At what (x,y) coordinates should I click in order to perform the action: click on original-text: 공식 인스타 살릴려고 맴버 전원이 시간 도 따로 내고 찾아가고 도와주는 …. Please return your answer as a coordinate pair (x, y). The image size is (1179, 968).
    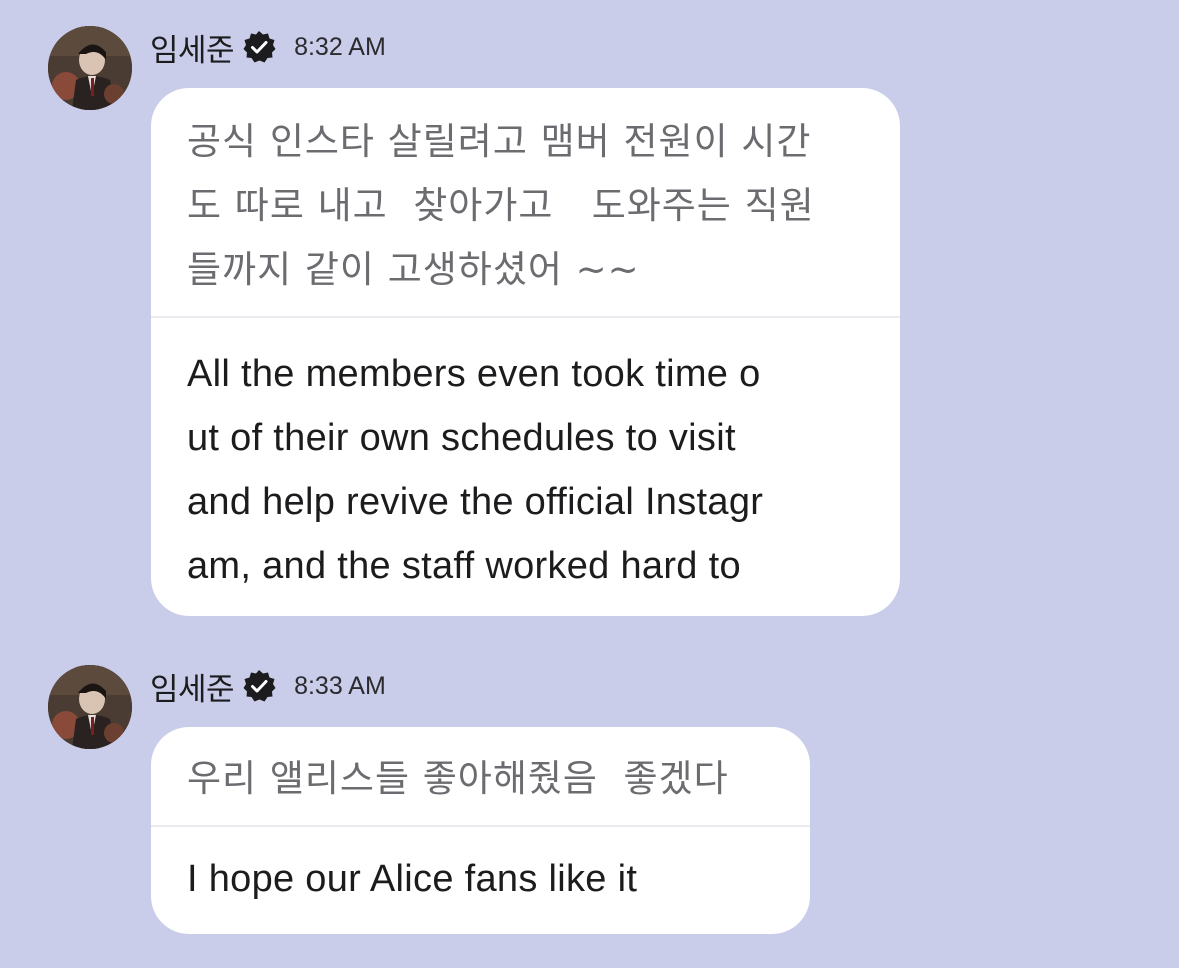
    Looking at the image, I should click on (501, 205).